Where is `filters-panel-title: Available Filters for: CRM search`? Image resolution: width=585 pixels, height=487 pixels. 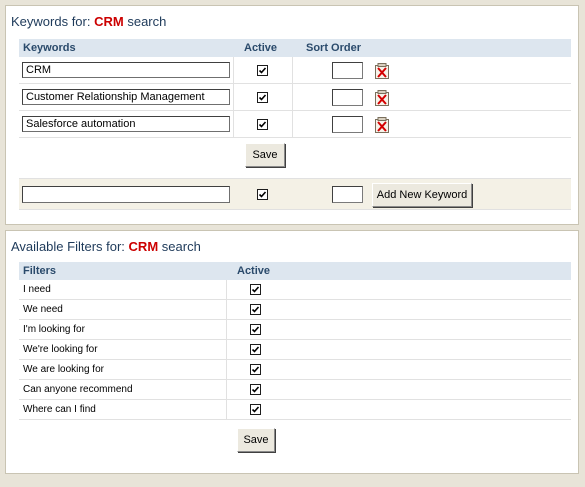
filters-panel-title: Available Filters for: CRM search is located at coordinates (106, 246).